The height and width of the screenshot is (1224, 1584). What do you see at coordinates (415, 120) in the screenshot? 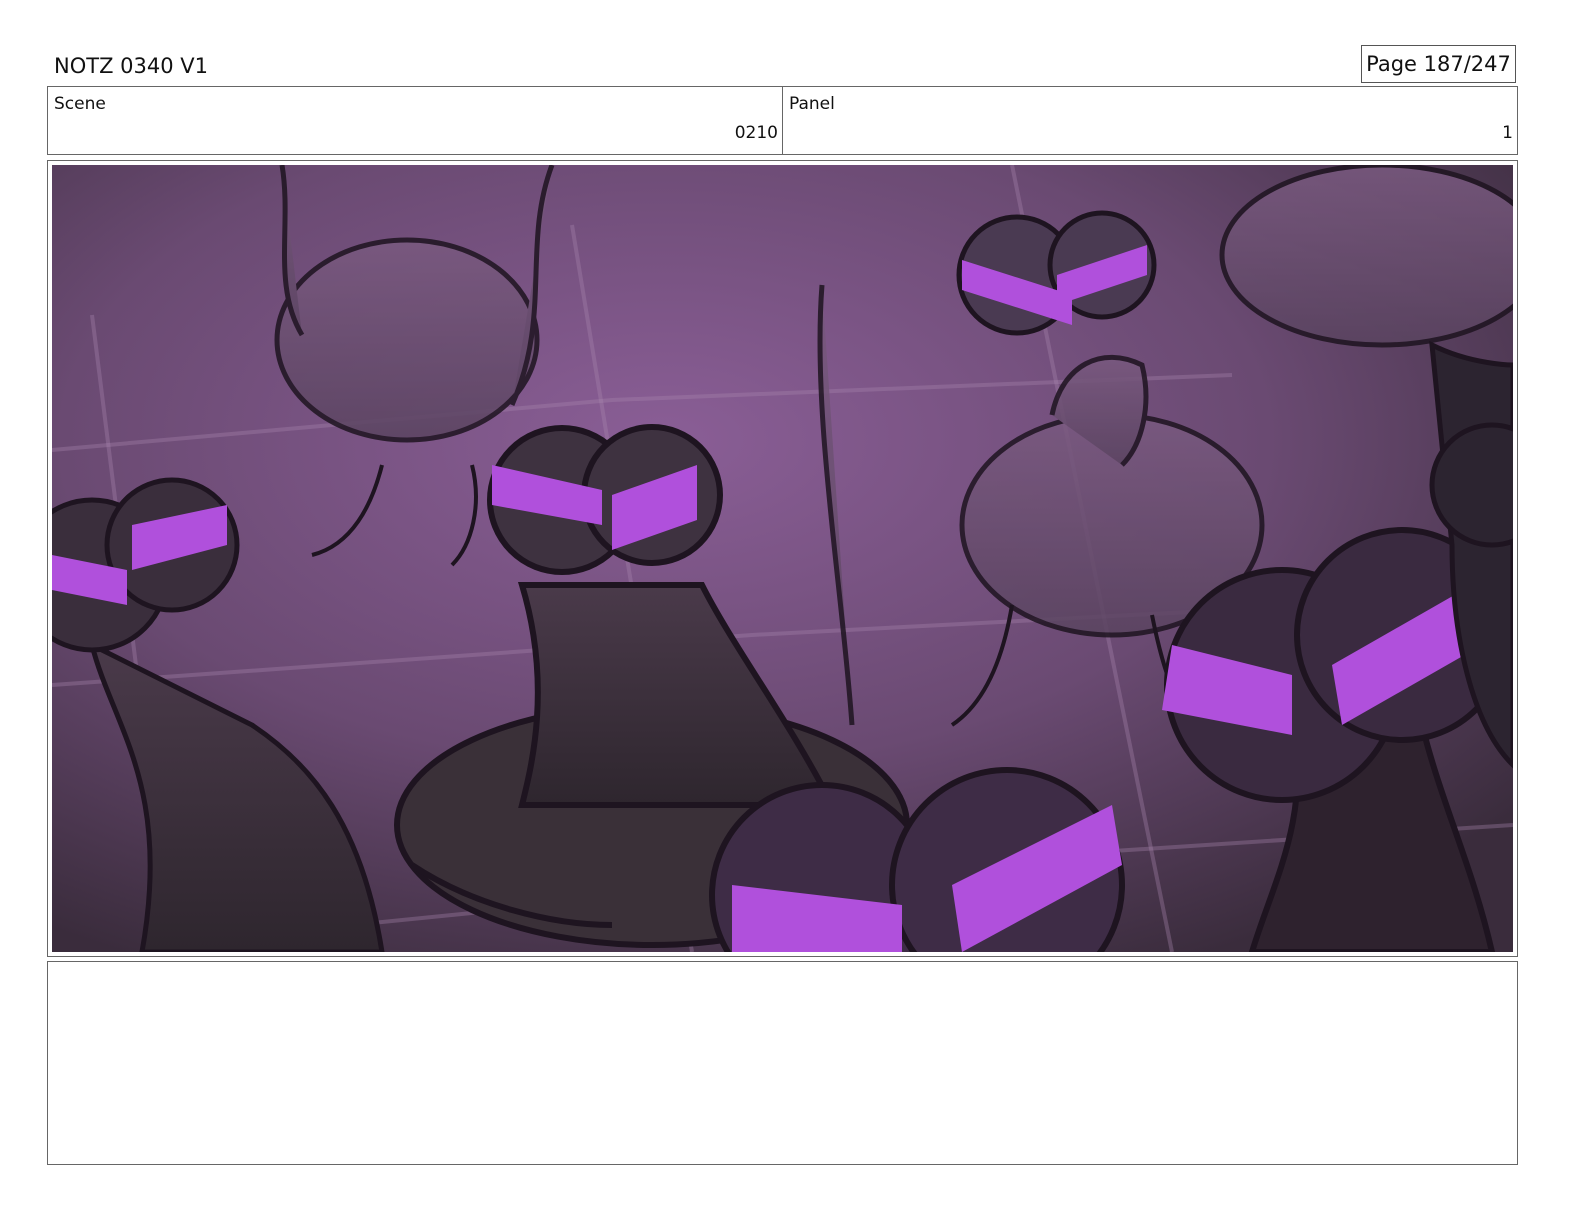
I see `scene-cell: Scene 0210` at bounding box center [415, 120].